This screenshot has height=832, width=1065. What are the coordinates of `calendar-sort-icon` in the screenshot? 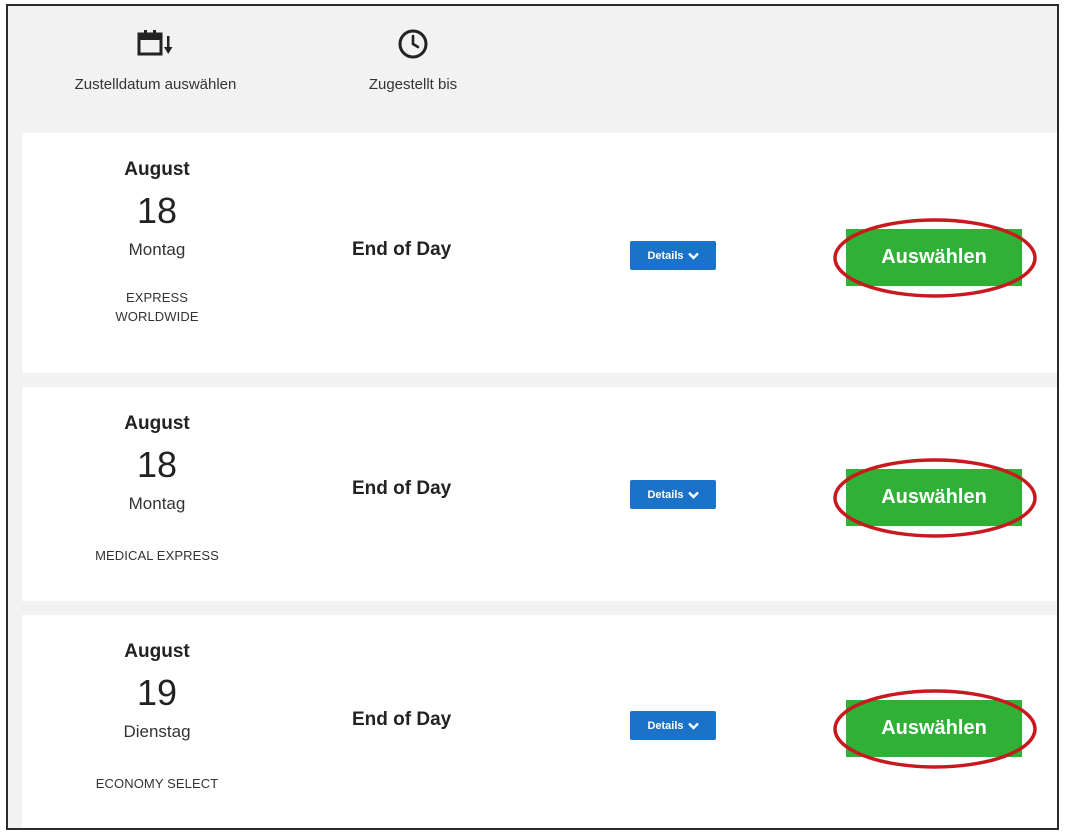 It's located at (155, 44).